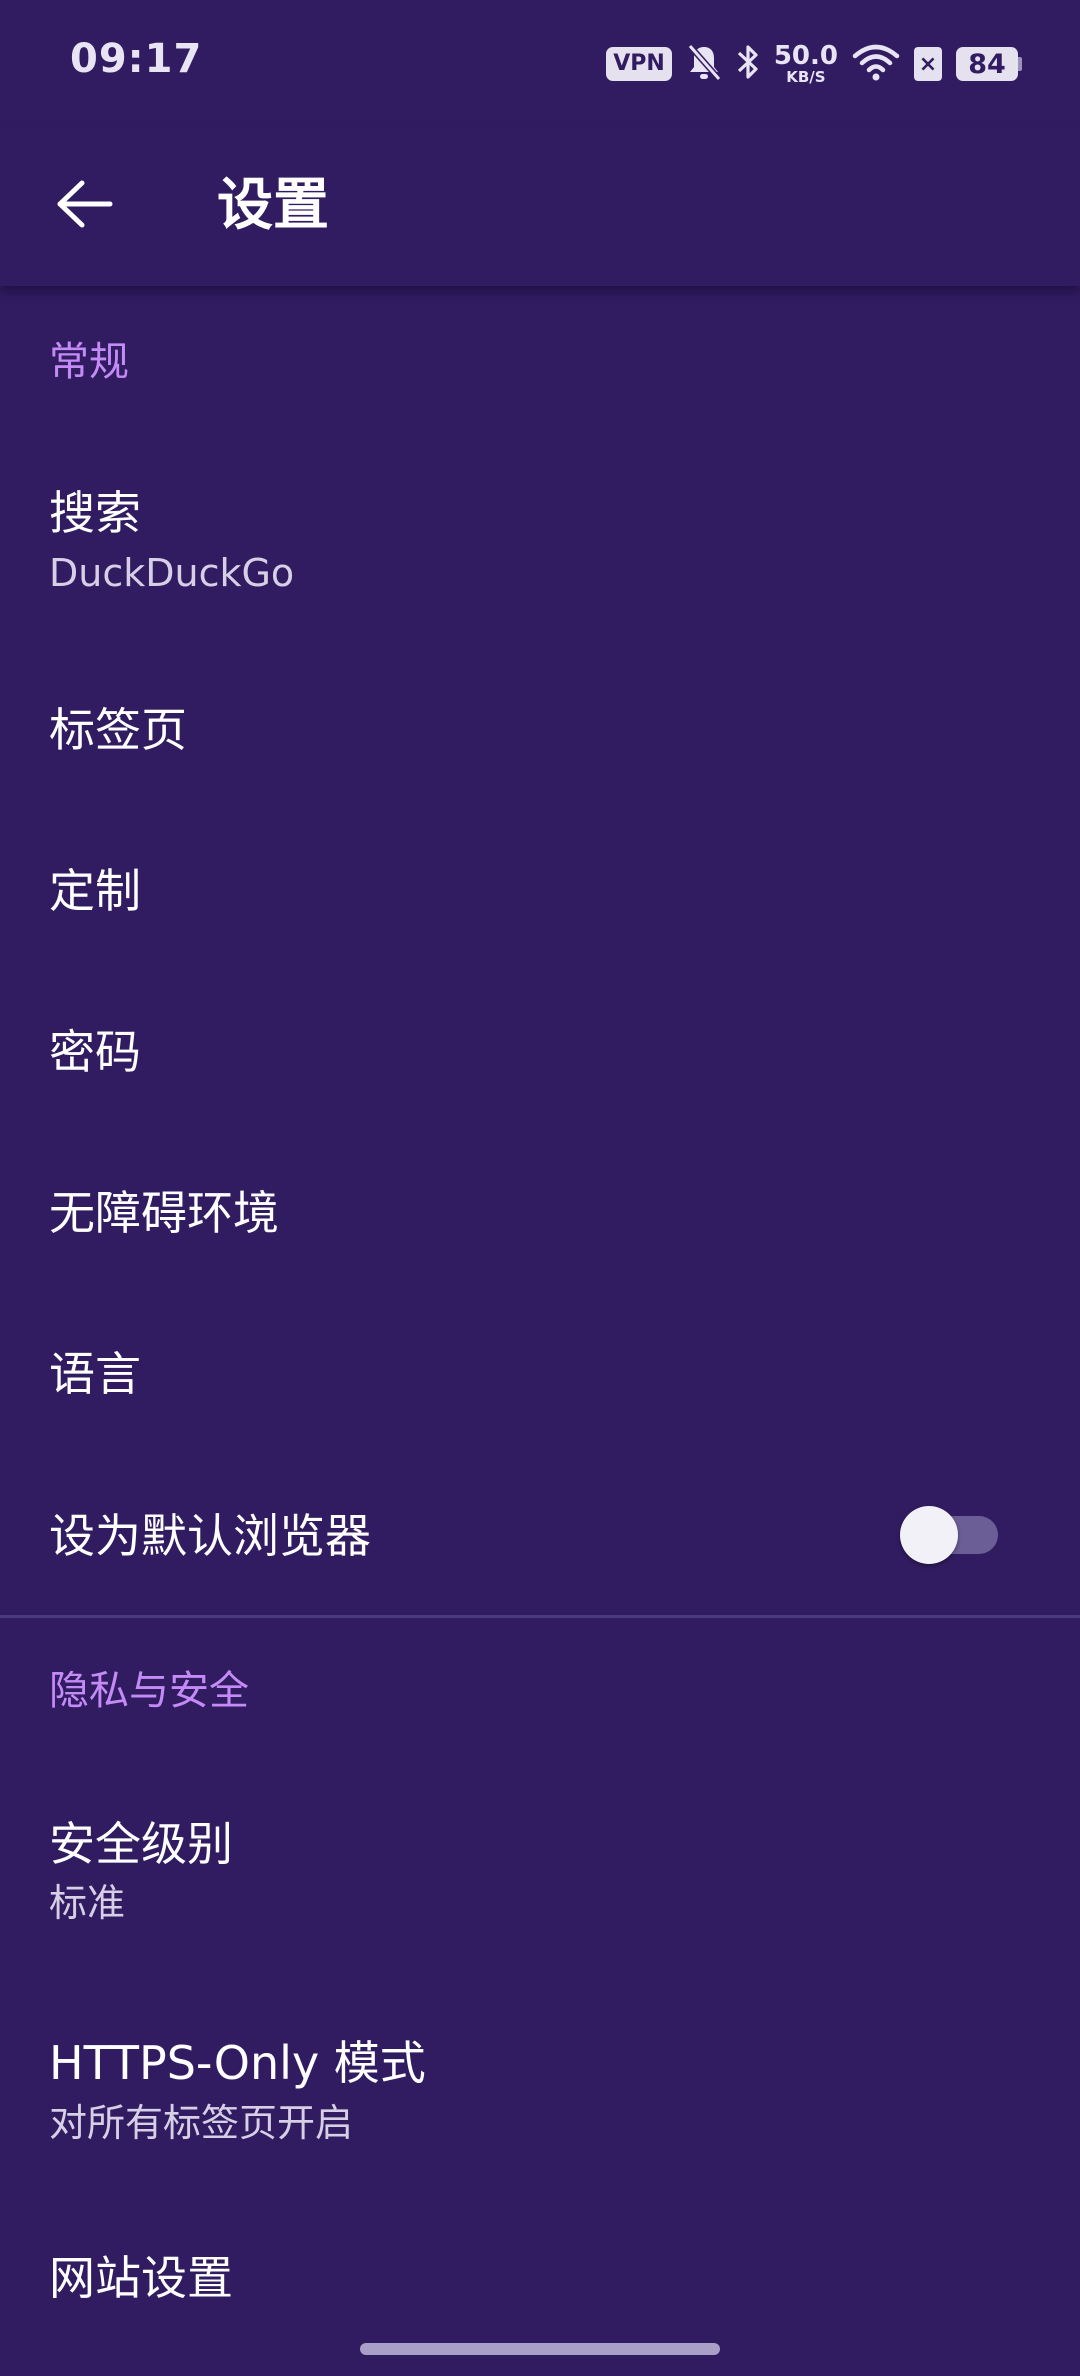  I want to click on battery-level: 84, so click(987, 64).